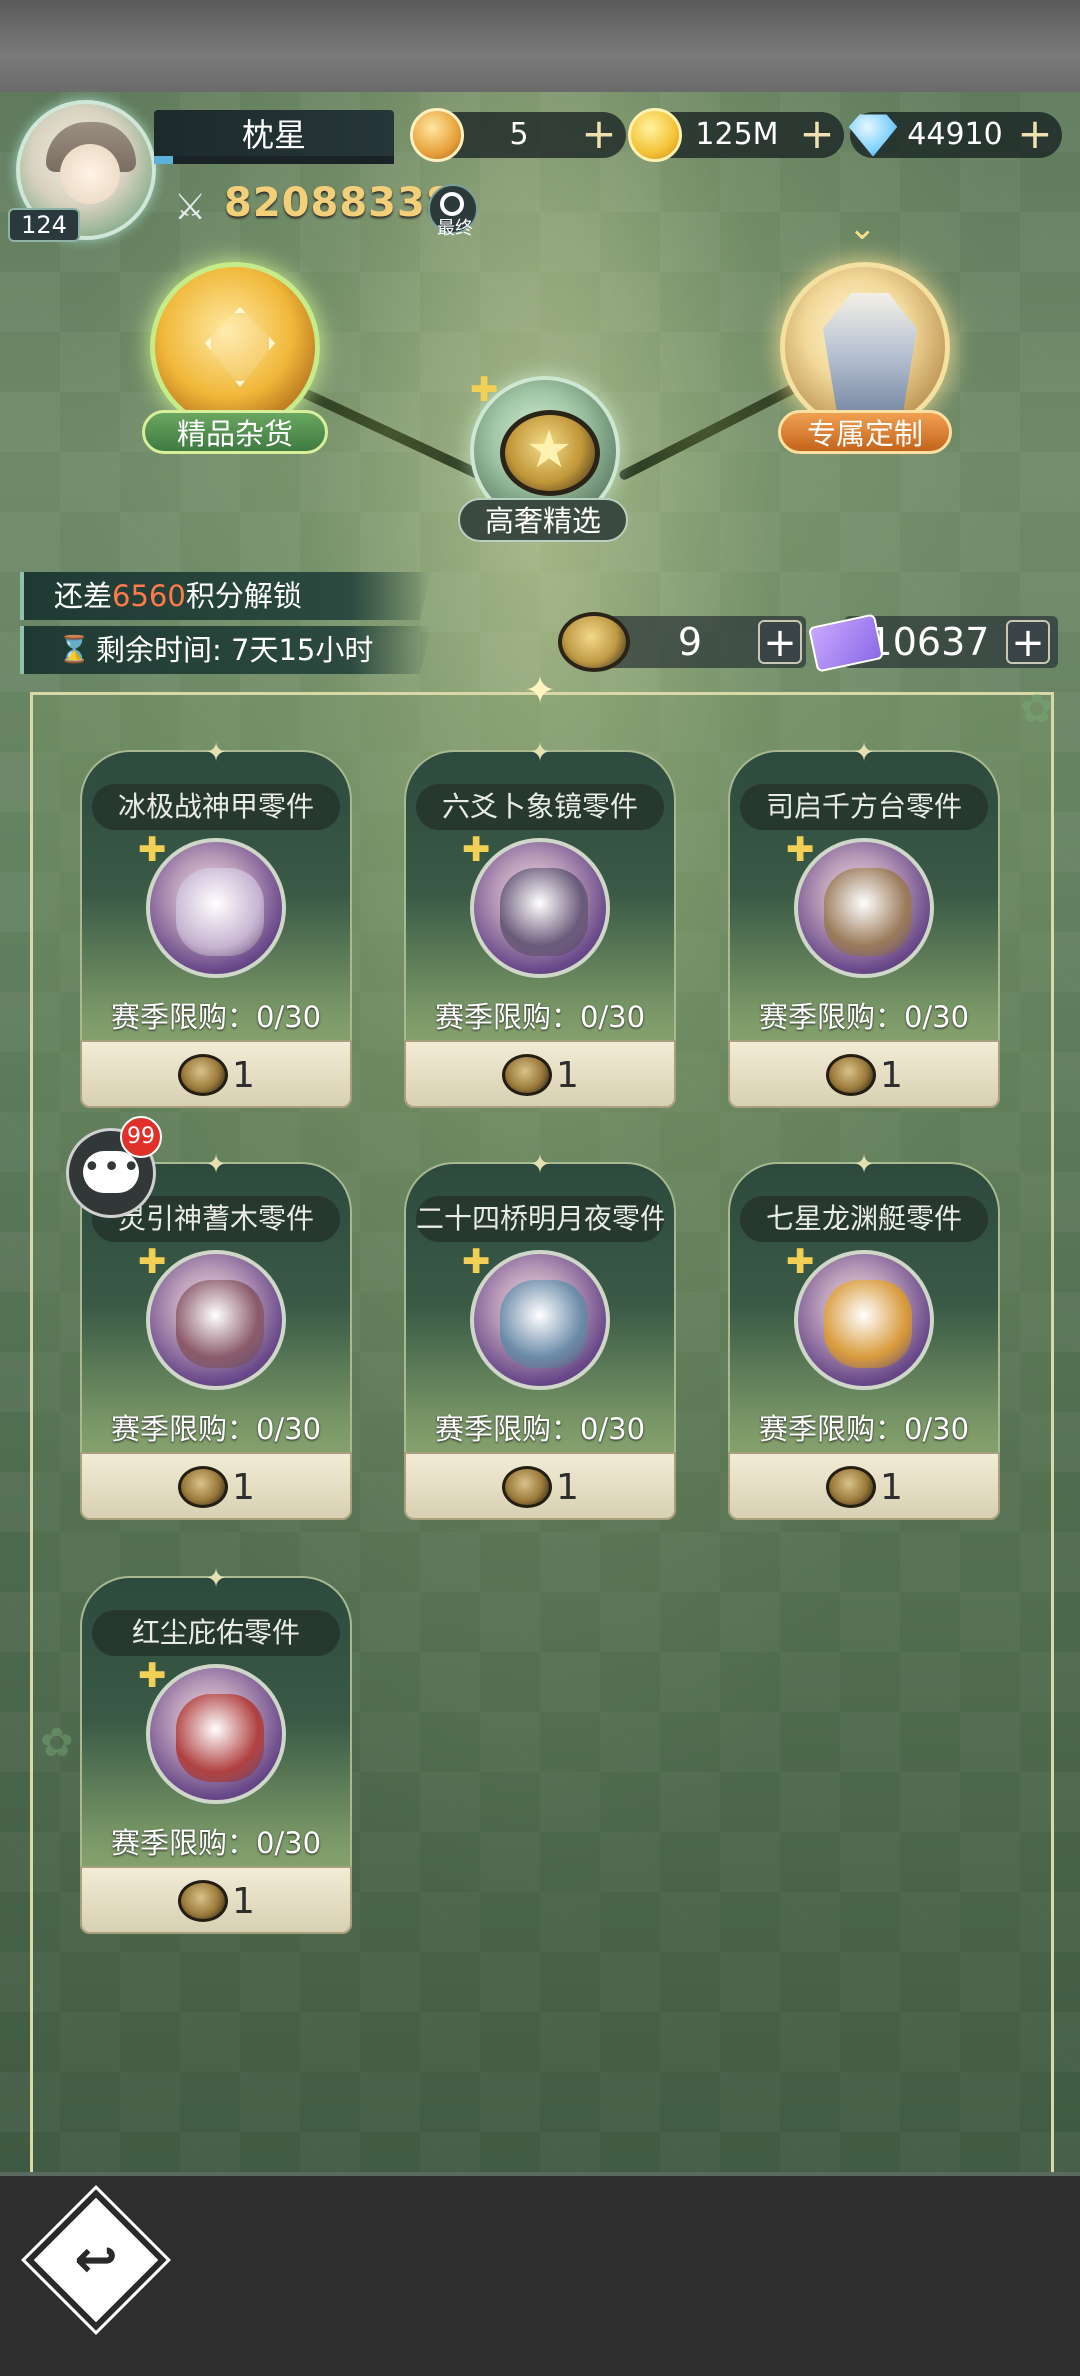  I want to click on chevron-down-icon: ⌄, so click(862, 228).